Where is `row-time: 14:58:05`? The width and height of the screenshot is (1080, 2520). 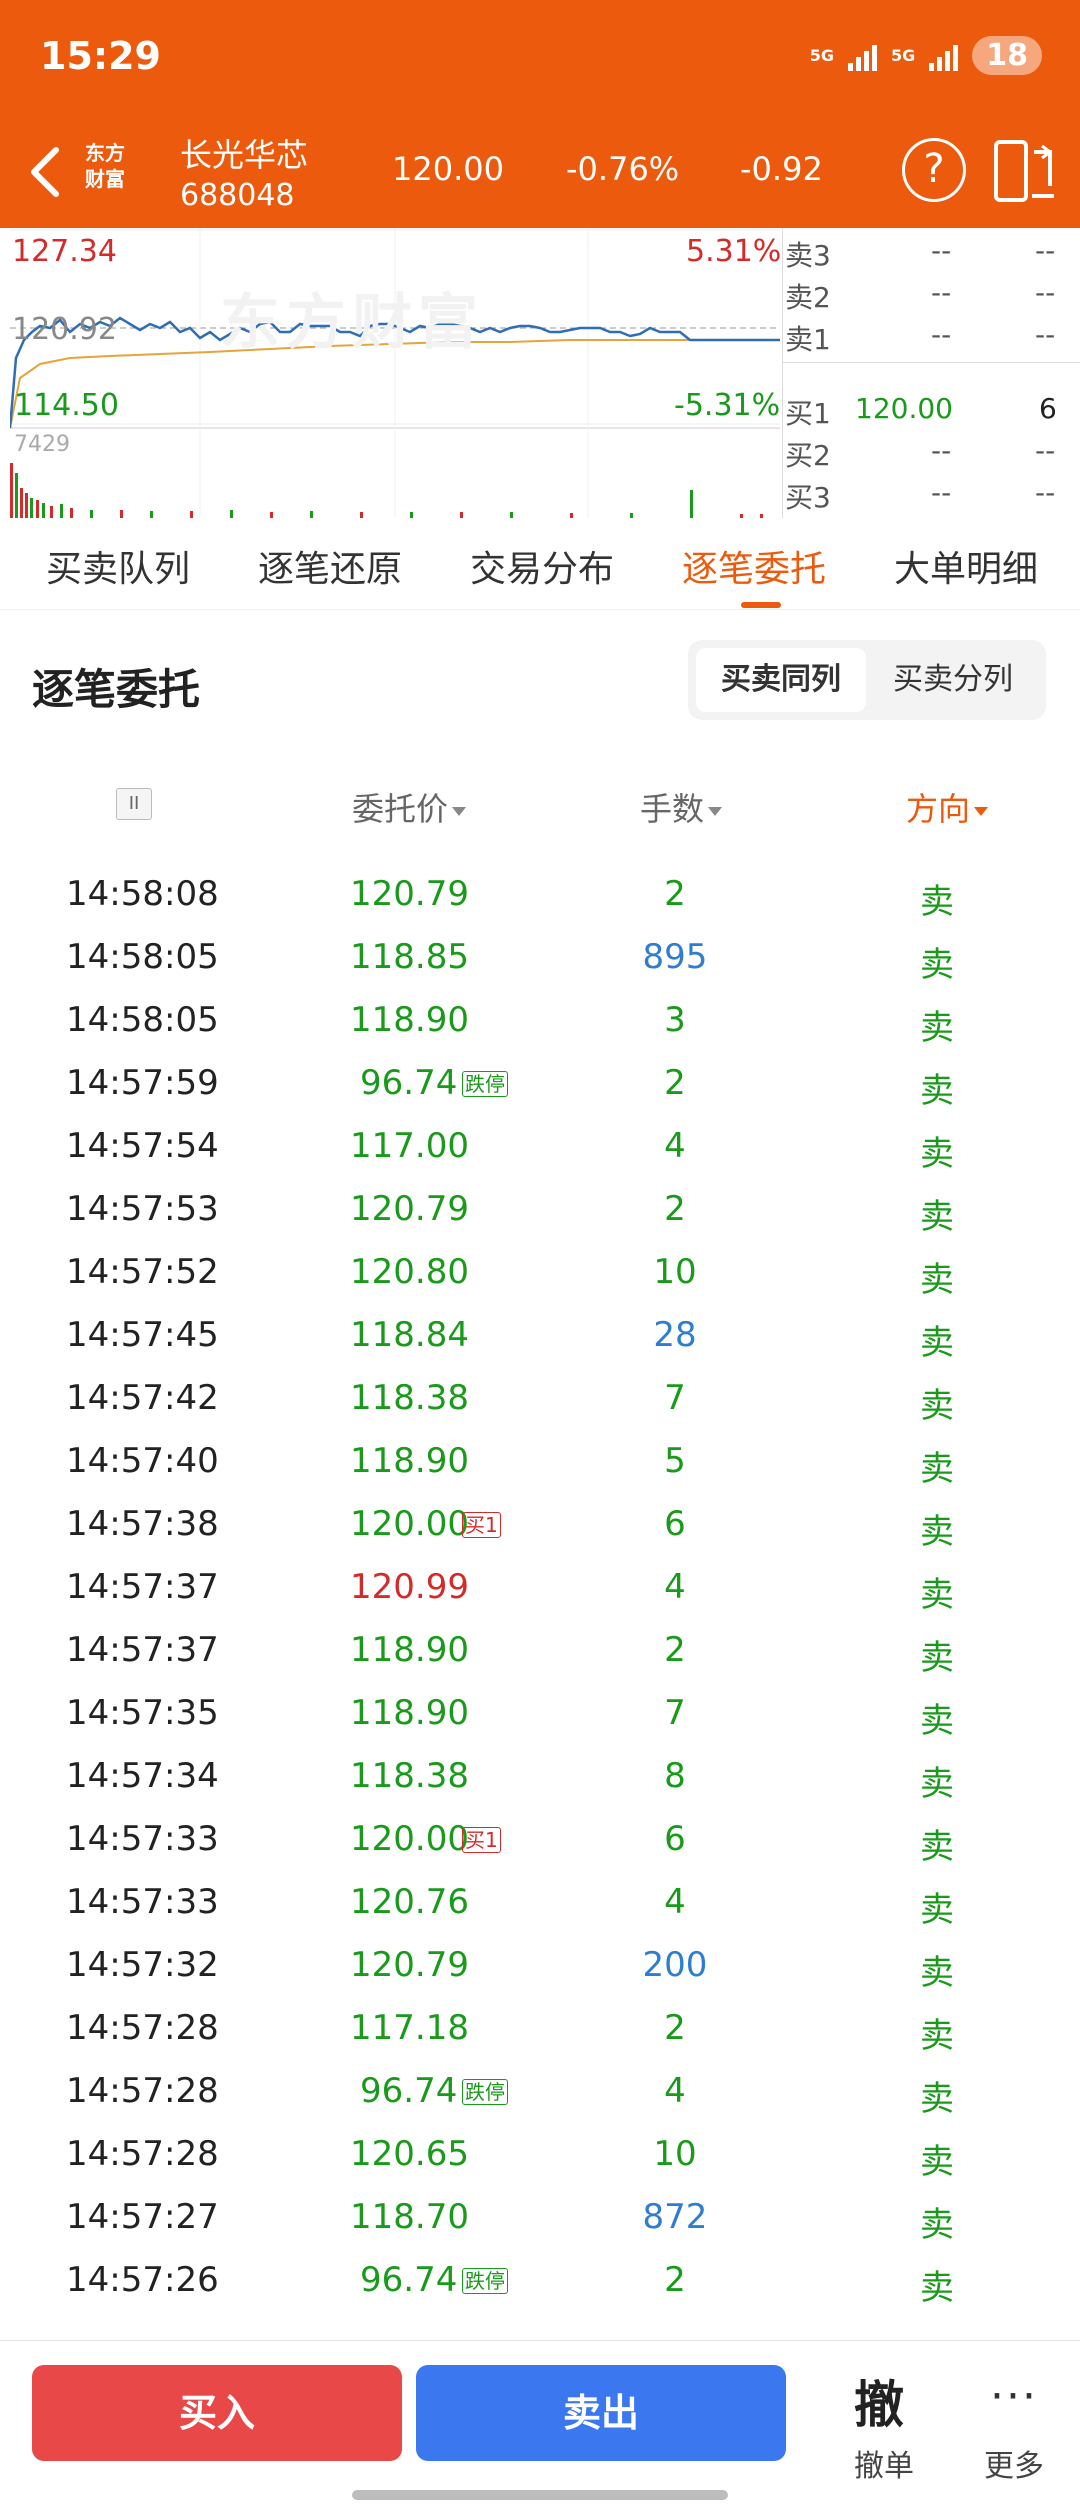 row-time: 14:58:05 is located at coordinates (142, 1020).